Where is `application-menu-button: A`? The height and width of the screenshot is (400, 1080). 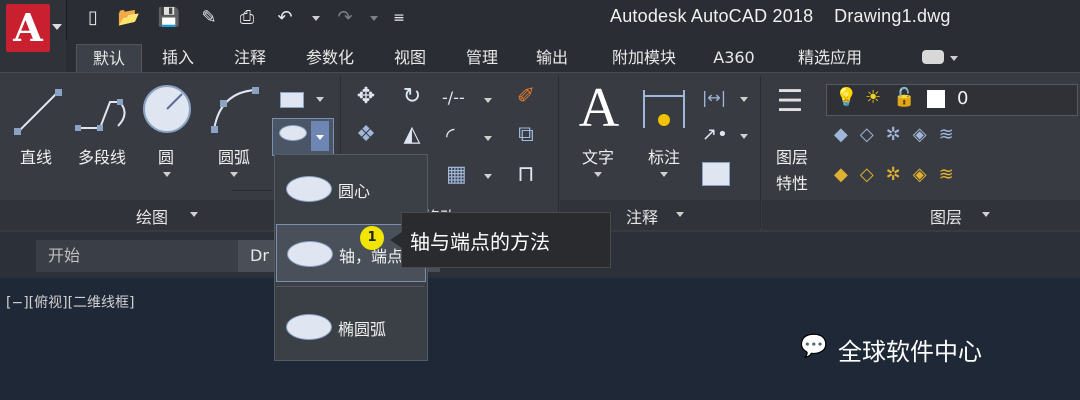 application-menu-button: A is located at coordinates (33, 36).